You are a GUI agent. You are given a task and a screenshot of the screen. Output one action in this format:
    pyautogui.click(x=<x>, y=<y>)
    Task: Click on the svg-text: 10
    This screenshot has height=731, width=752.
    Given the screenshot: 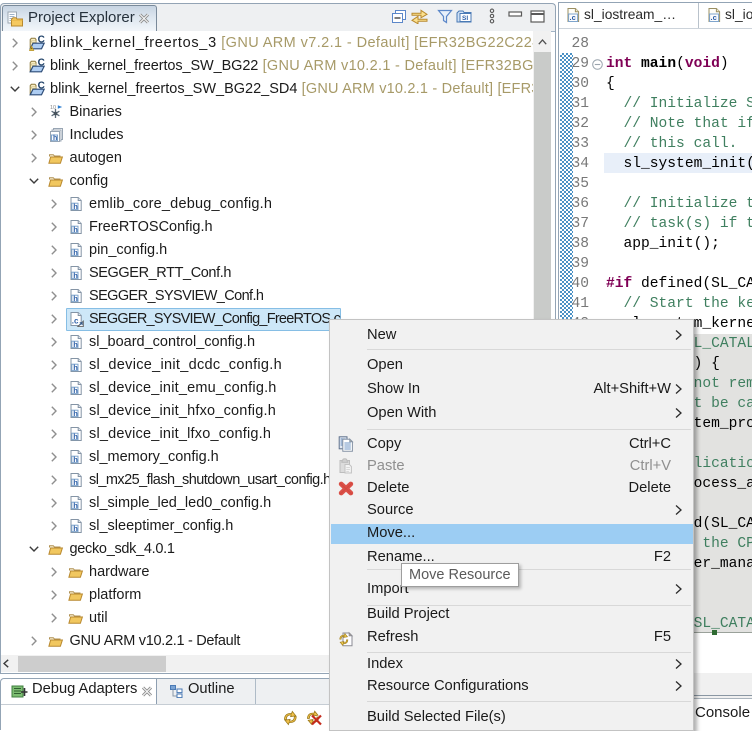 What is the action you would take?
    pyautogui.click(x=53, y=108)
    